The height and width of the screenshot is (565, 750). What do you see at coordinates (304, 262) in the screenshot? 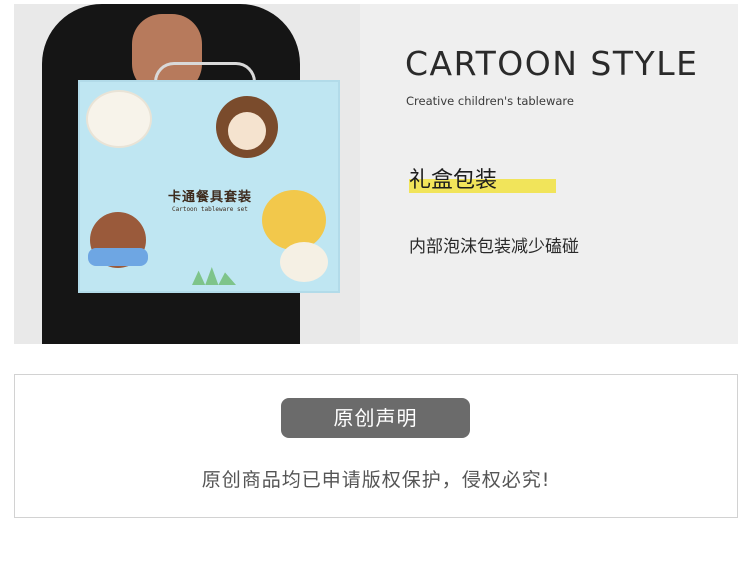
I see `cow-body-illustration` at bounding box center [304, 262].